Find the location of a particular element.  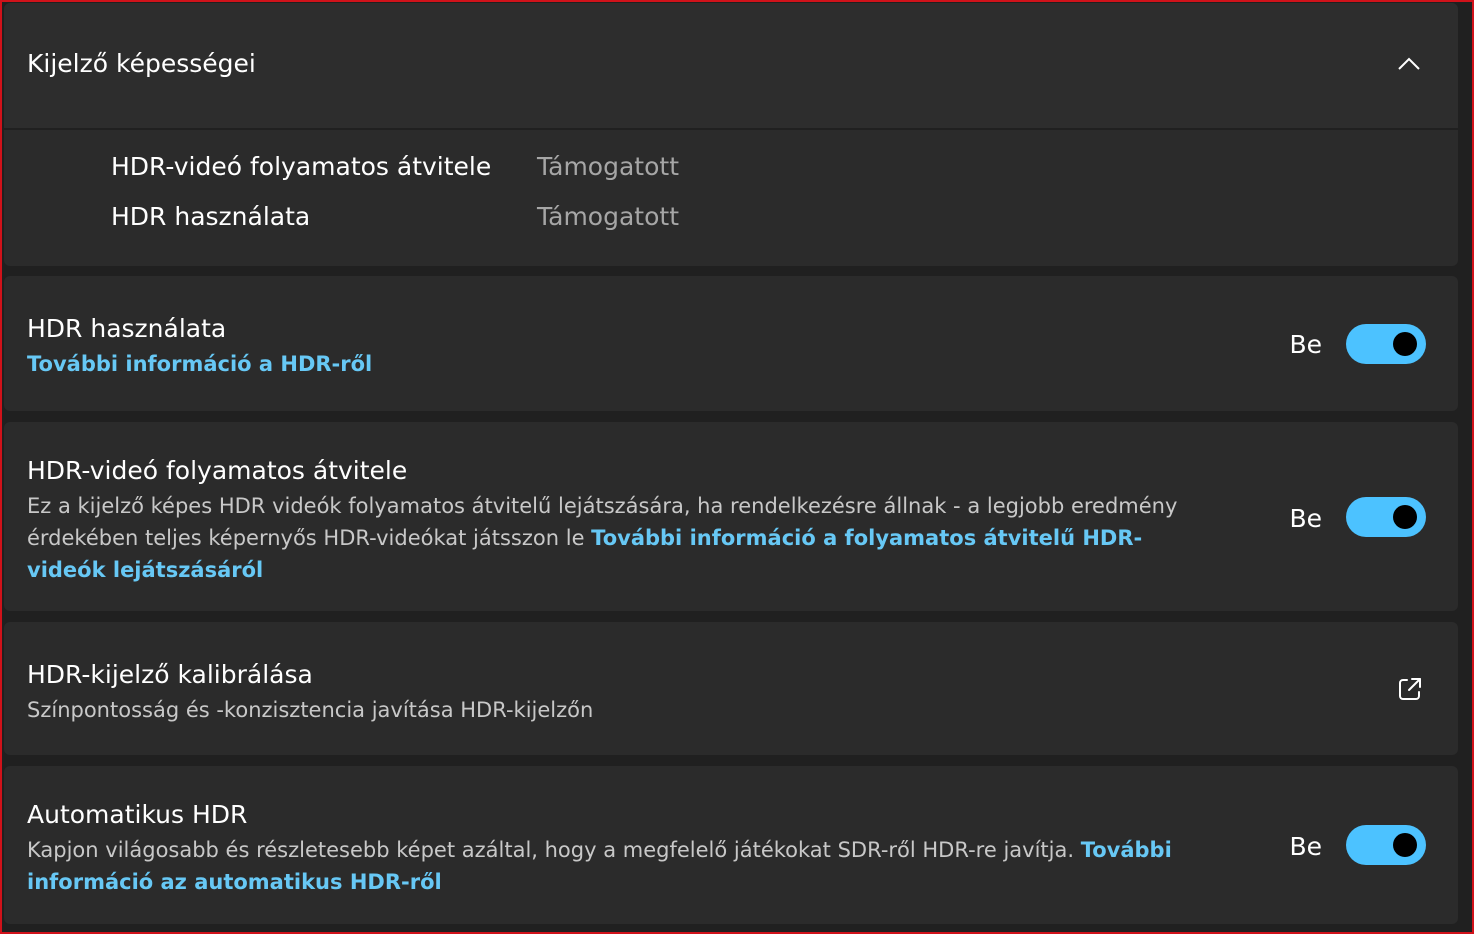

display-capabilities-title: Kijelző képességei is located at coordinates (141, 63).